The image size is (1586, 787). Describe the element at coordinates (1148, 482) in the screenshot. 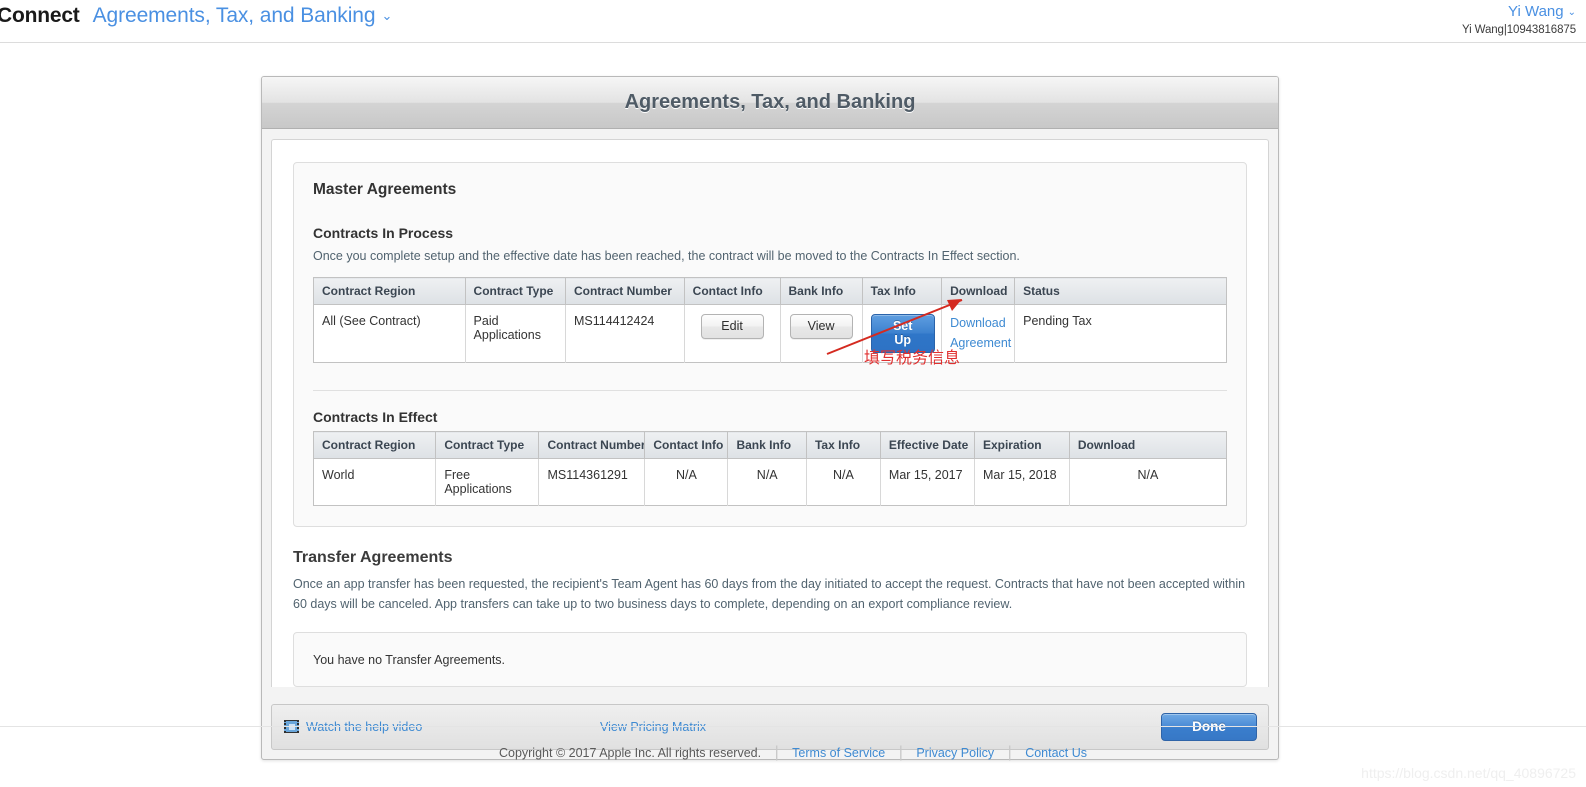

I see `cell-download: N/A` at that location.